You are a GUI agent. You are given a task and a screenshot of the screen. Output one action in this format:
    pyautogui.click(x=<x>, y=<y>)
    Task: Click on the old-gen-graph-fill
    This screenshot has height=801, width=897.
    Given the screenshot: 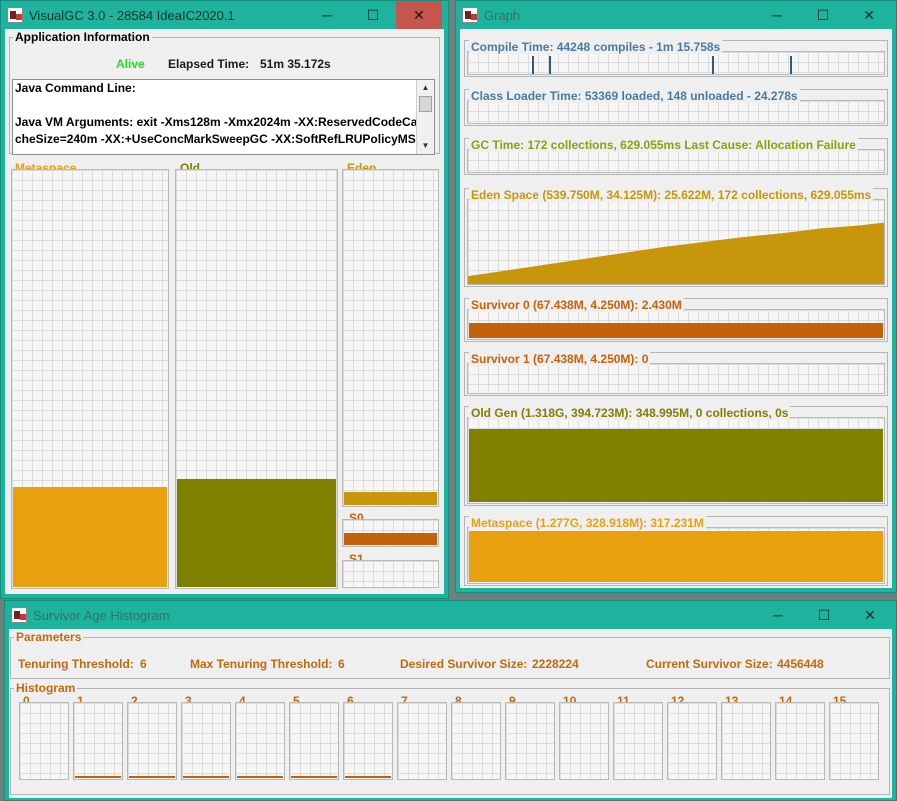 What is the action you would take?
    pyautogui.click(x=676, y=465)
    